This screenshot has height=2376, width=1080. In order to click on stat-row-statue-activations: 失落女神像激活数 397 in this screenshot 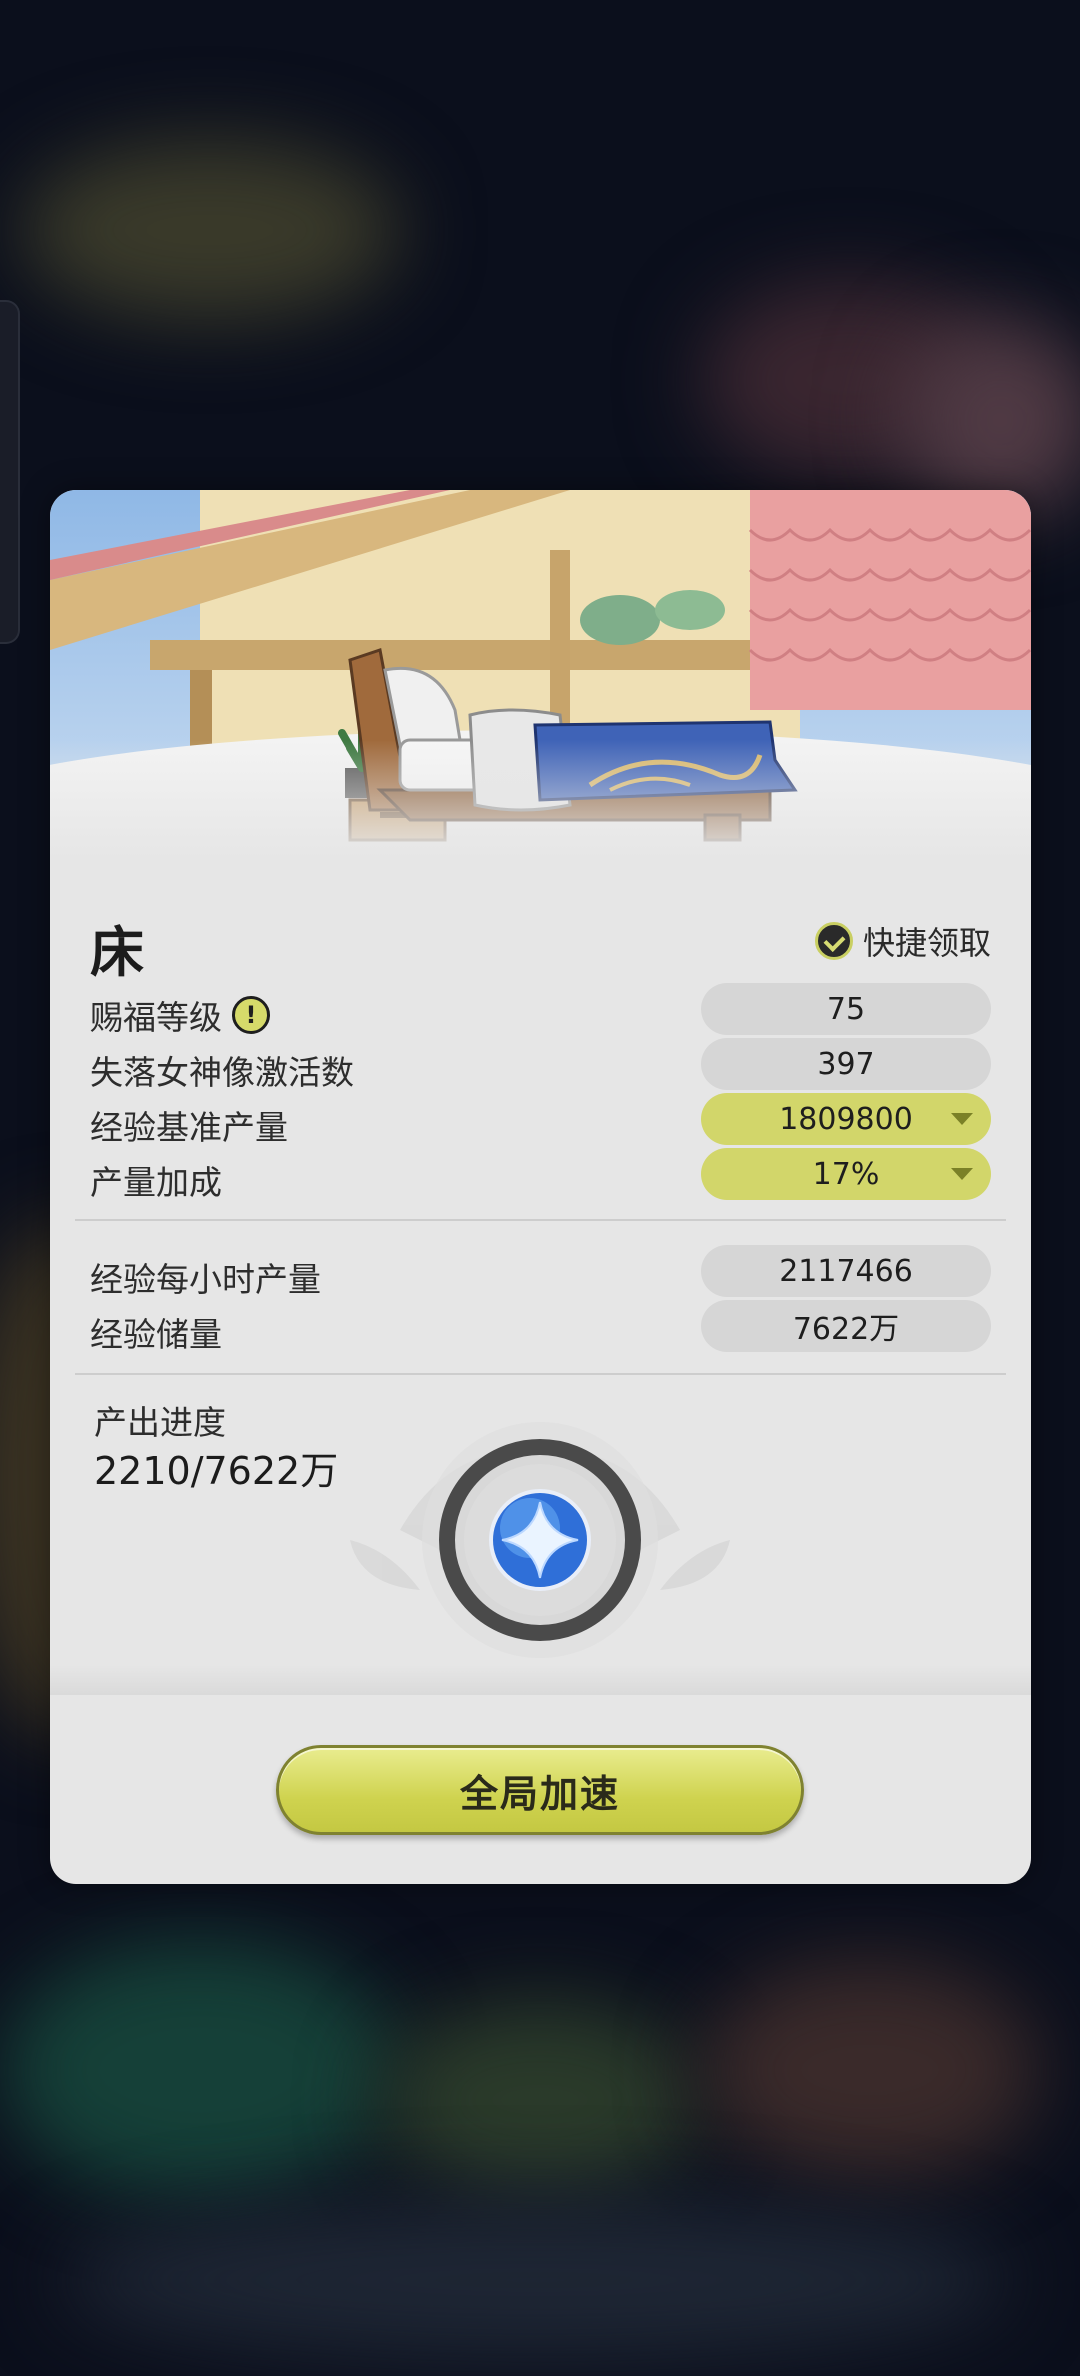, I will do `click(540, 1065)`.